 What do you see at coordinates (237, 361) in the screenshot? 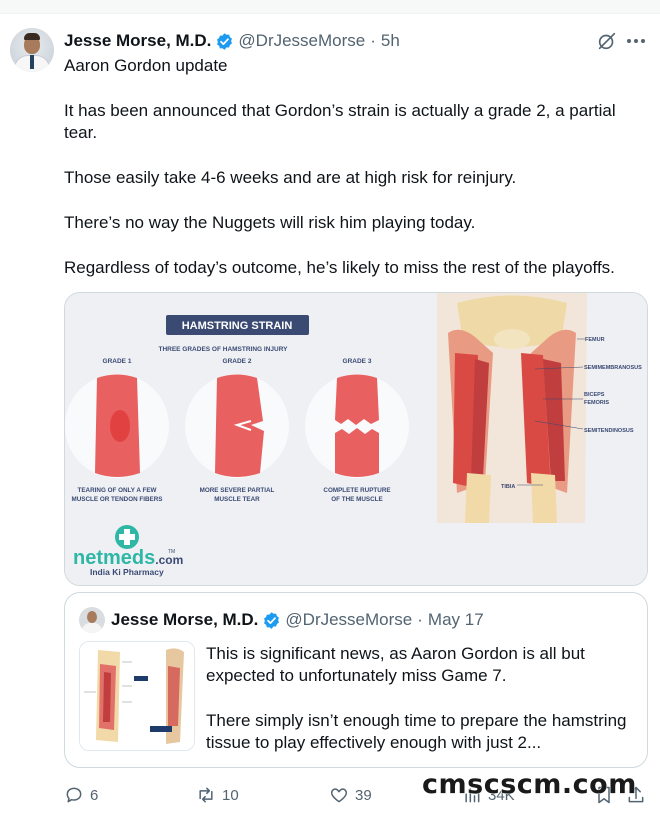
I see `grade-2-label: GRADE 2` at bounding box center [237, 361].